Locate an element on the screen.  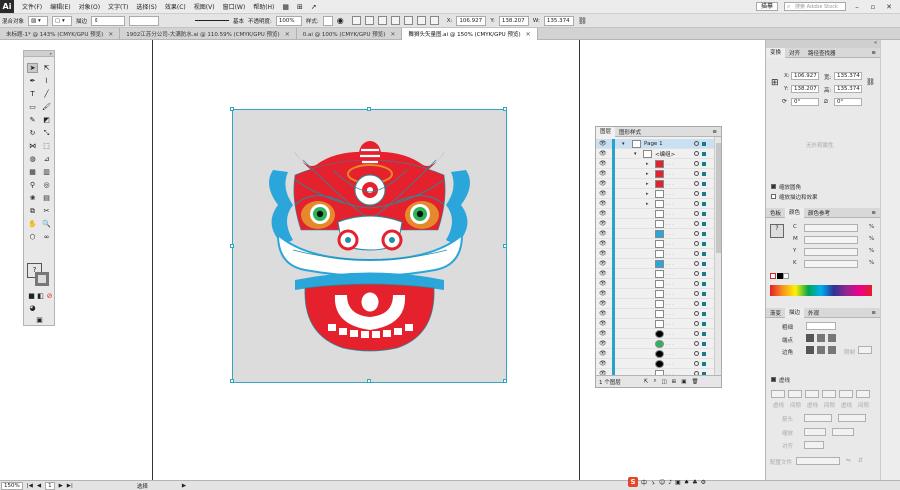
shaper-tool-icon: ✎ is located at coordinates (32, 120).